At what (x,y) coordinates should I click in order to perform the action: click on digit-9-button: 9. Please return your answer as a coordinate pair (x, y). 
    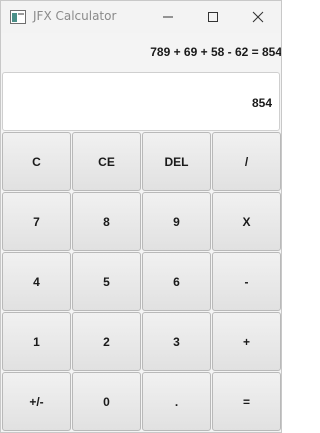
    Looking at the image, I should click on (176, 221).